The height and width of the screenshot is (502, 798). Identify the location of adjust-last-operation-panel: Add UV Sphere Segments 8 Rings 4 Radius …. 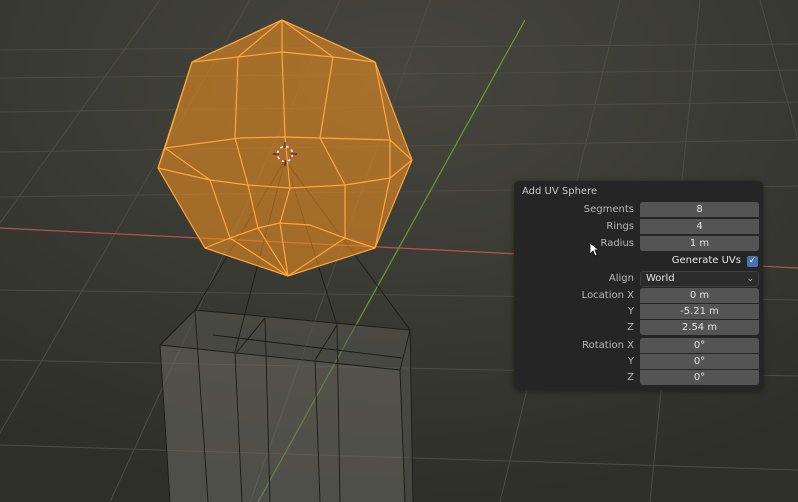
(638, 285).